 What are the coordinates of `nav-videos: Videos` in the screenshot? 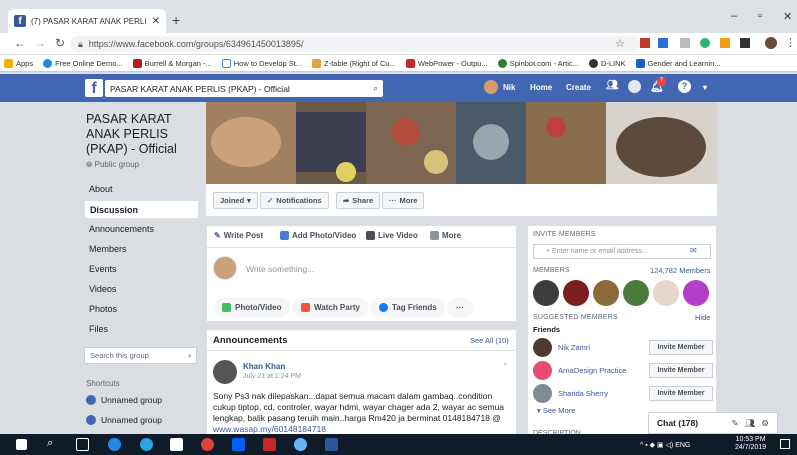 It's located at (141, 289).